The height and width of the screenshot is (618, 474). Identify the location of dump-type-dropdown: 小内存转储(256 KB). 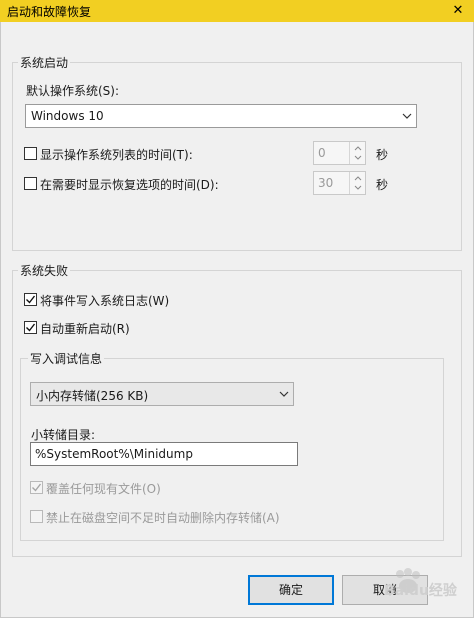
(162, 394).